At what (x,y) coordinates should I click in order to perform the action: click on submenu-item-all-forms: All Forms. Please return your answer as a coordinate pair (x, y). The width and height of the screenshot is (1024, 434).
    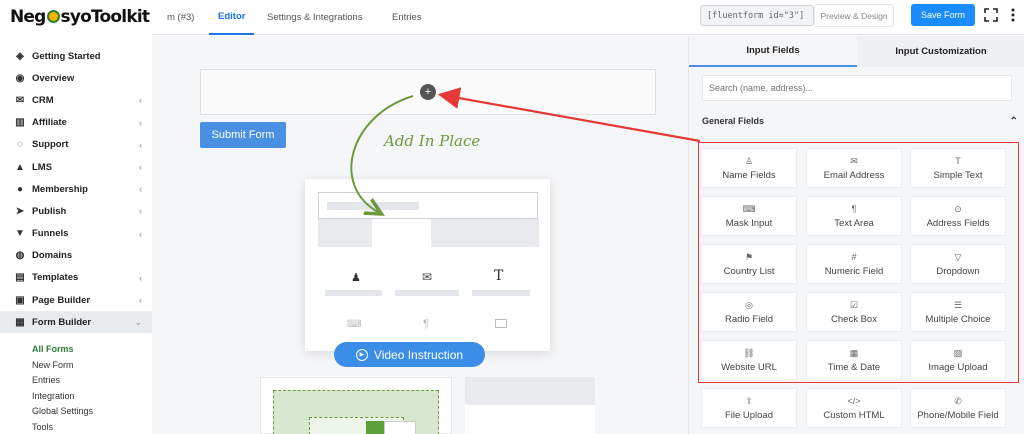
    Looking at the image, I should click on (92, 349).